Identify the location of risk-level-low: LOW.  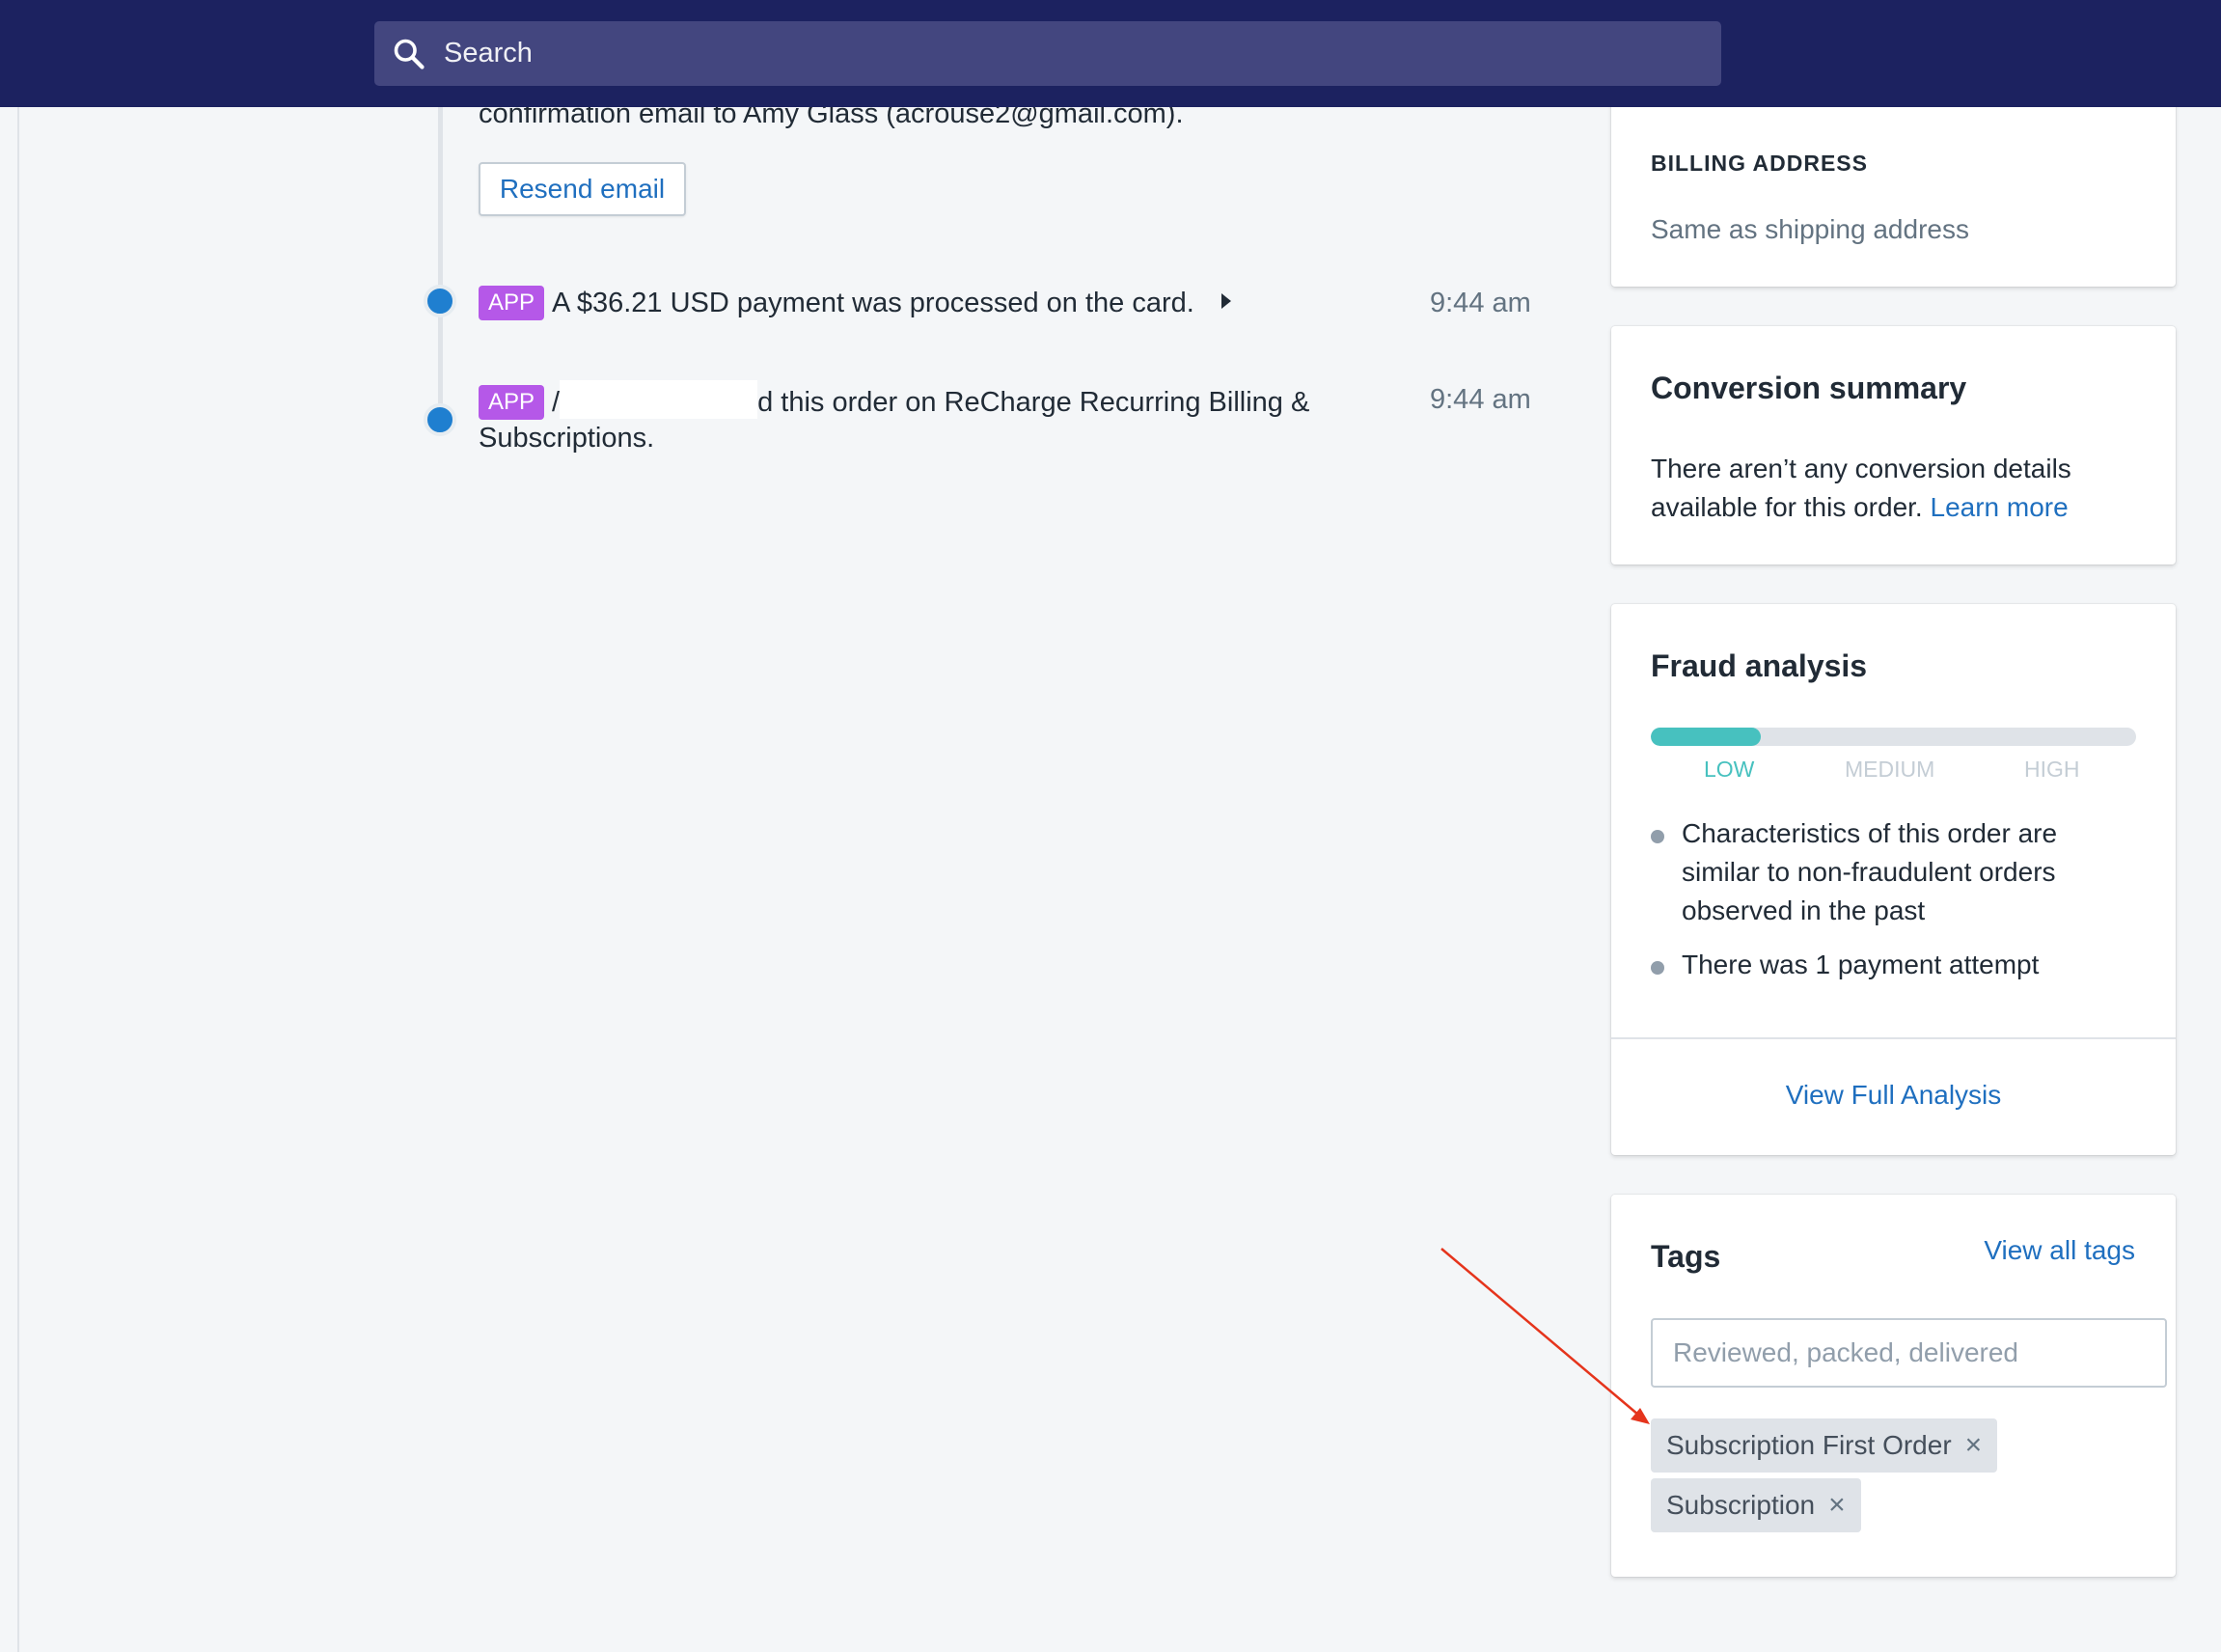
(1729, 769).